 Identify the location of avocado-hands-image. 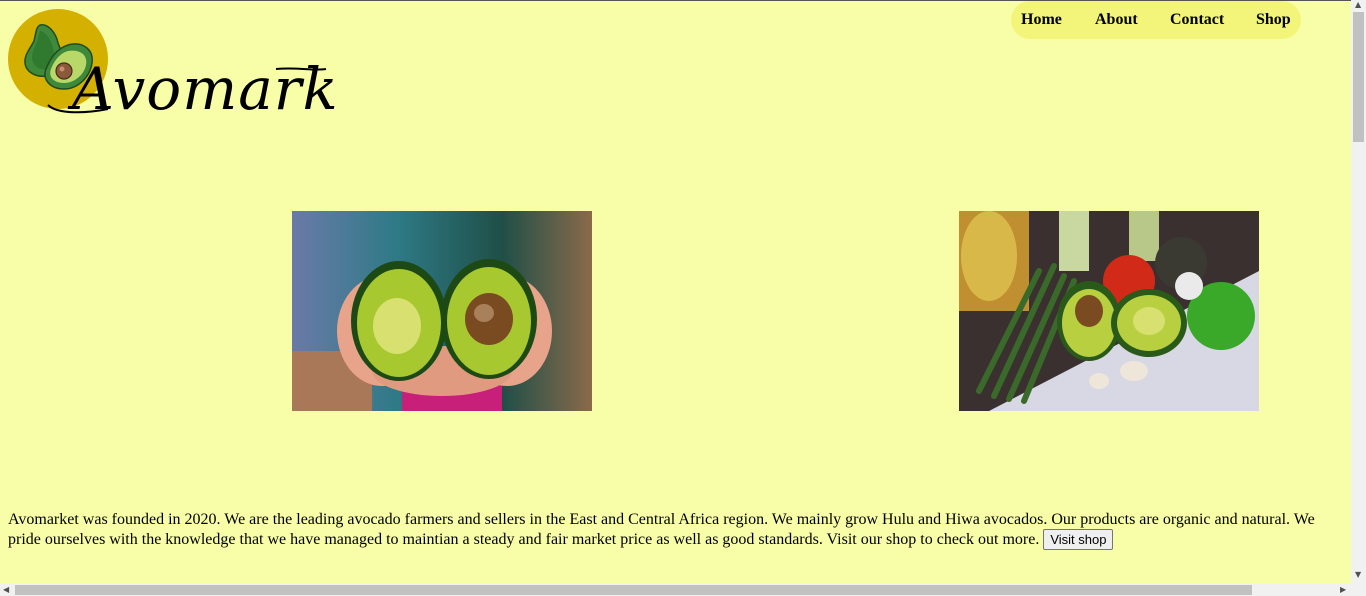
(442, 311).